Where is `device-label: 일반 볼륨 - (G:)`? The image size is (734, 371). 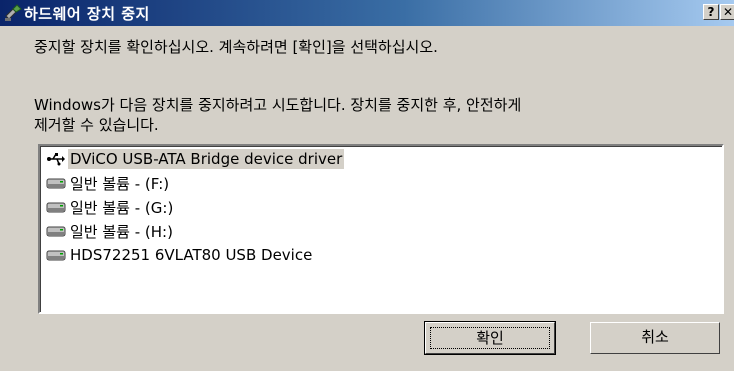 device-label: 일반 볼륨 - (G:) is located at coordinates (122, 207).